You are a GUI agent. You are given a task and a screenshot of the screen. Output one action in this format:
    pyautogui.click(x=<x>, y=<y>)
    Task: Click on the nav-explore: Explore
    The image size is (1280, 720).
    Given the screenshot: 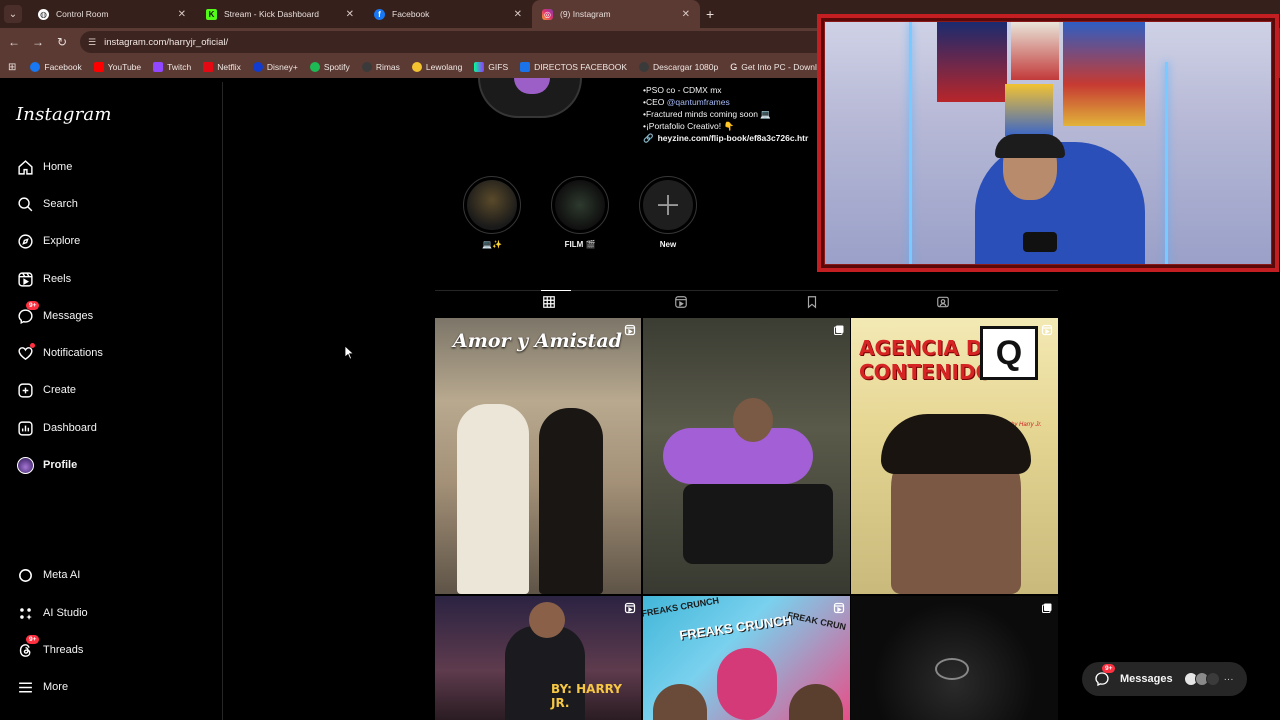 What is the action you would take?
    pyautogui.click(x=48, y=241)
    